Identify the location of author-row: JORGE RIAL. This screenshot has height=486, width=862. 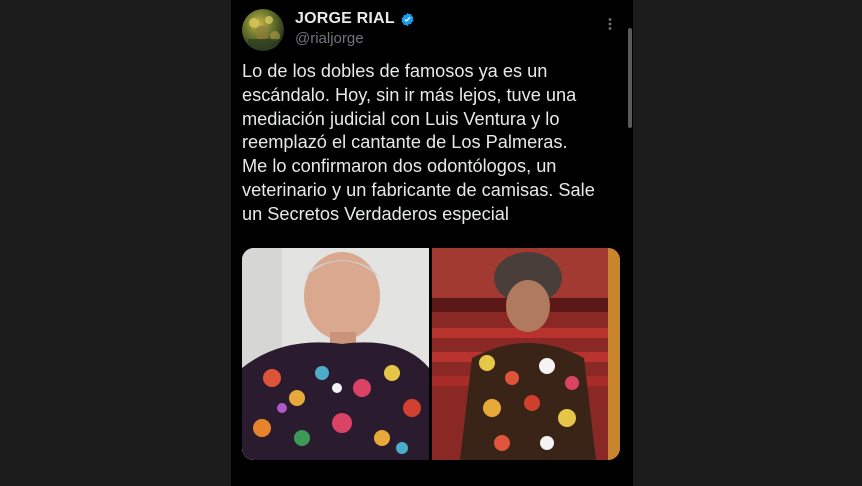
(355, 19).